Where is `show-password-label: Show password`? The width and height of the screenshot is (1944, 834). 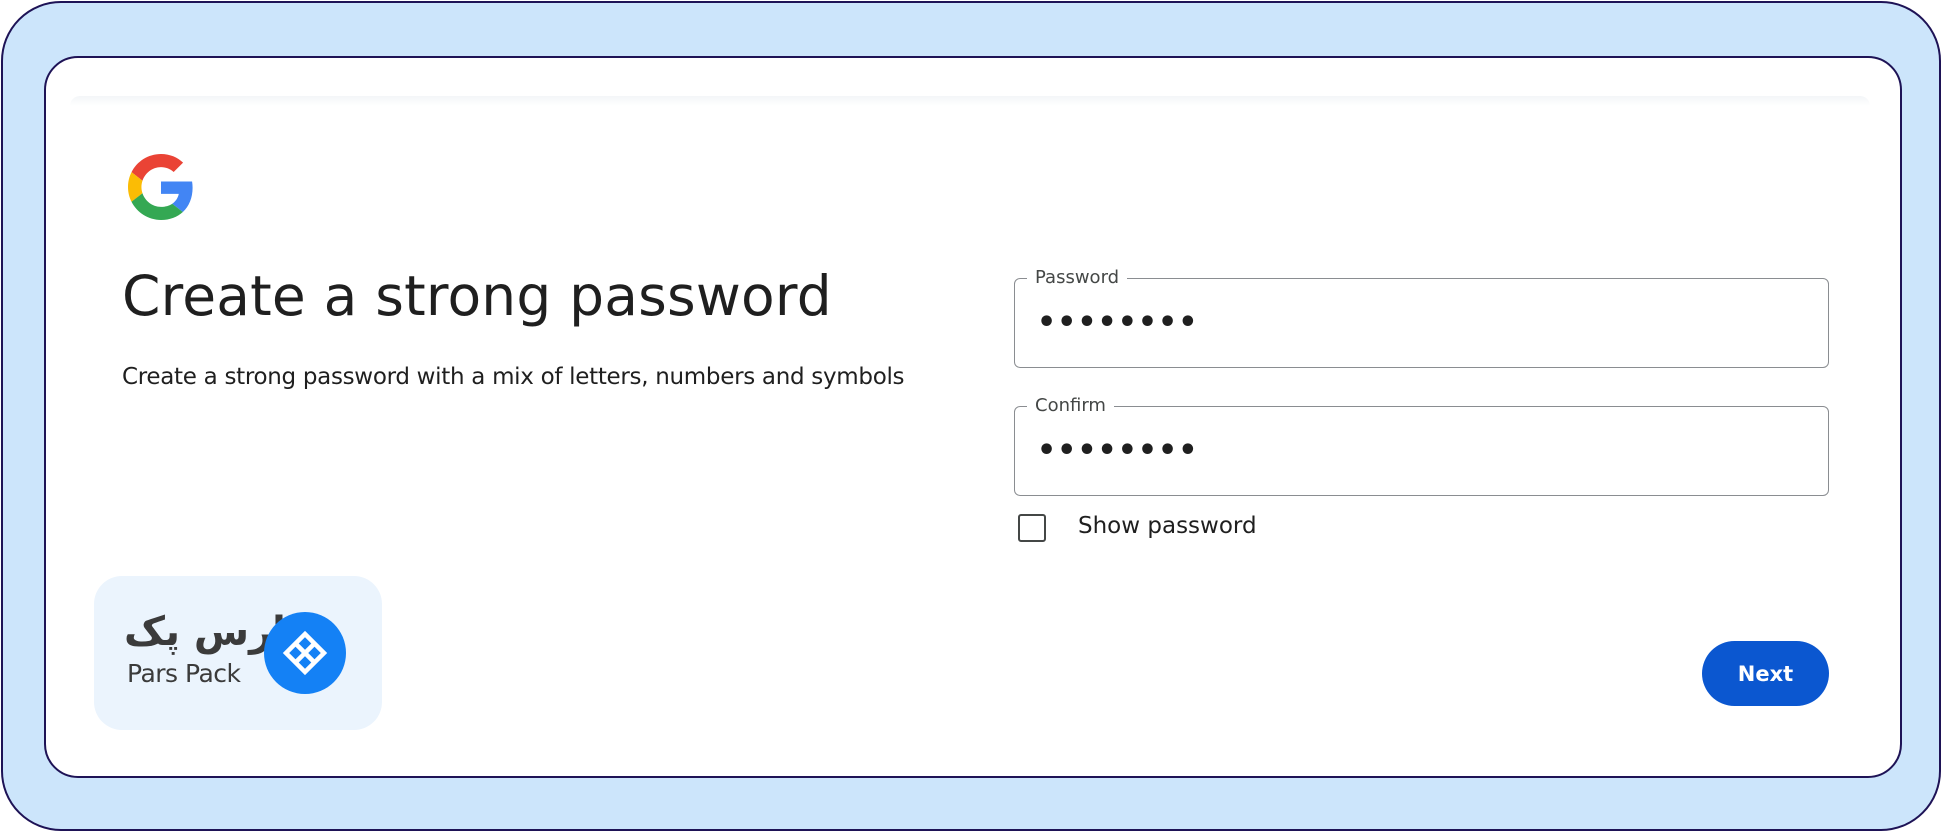
show-password-label: Show password is located at coordinates (1167, 526).